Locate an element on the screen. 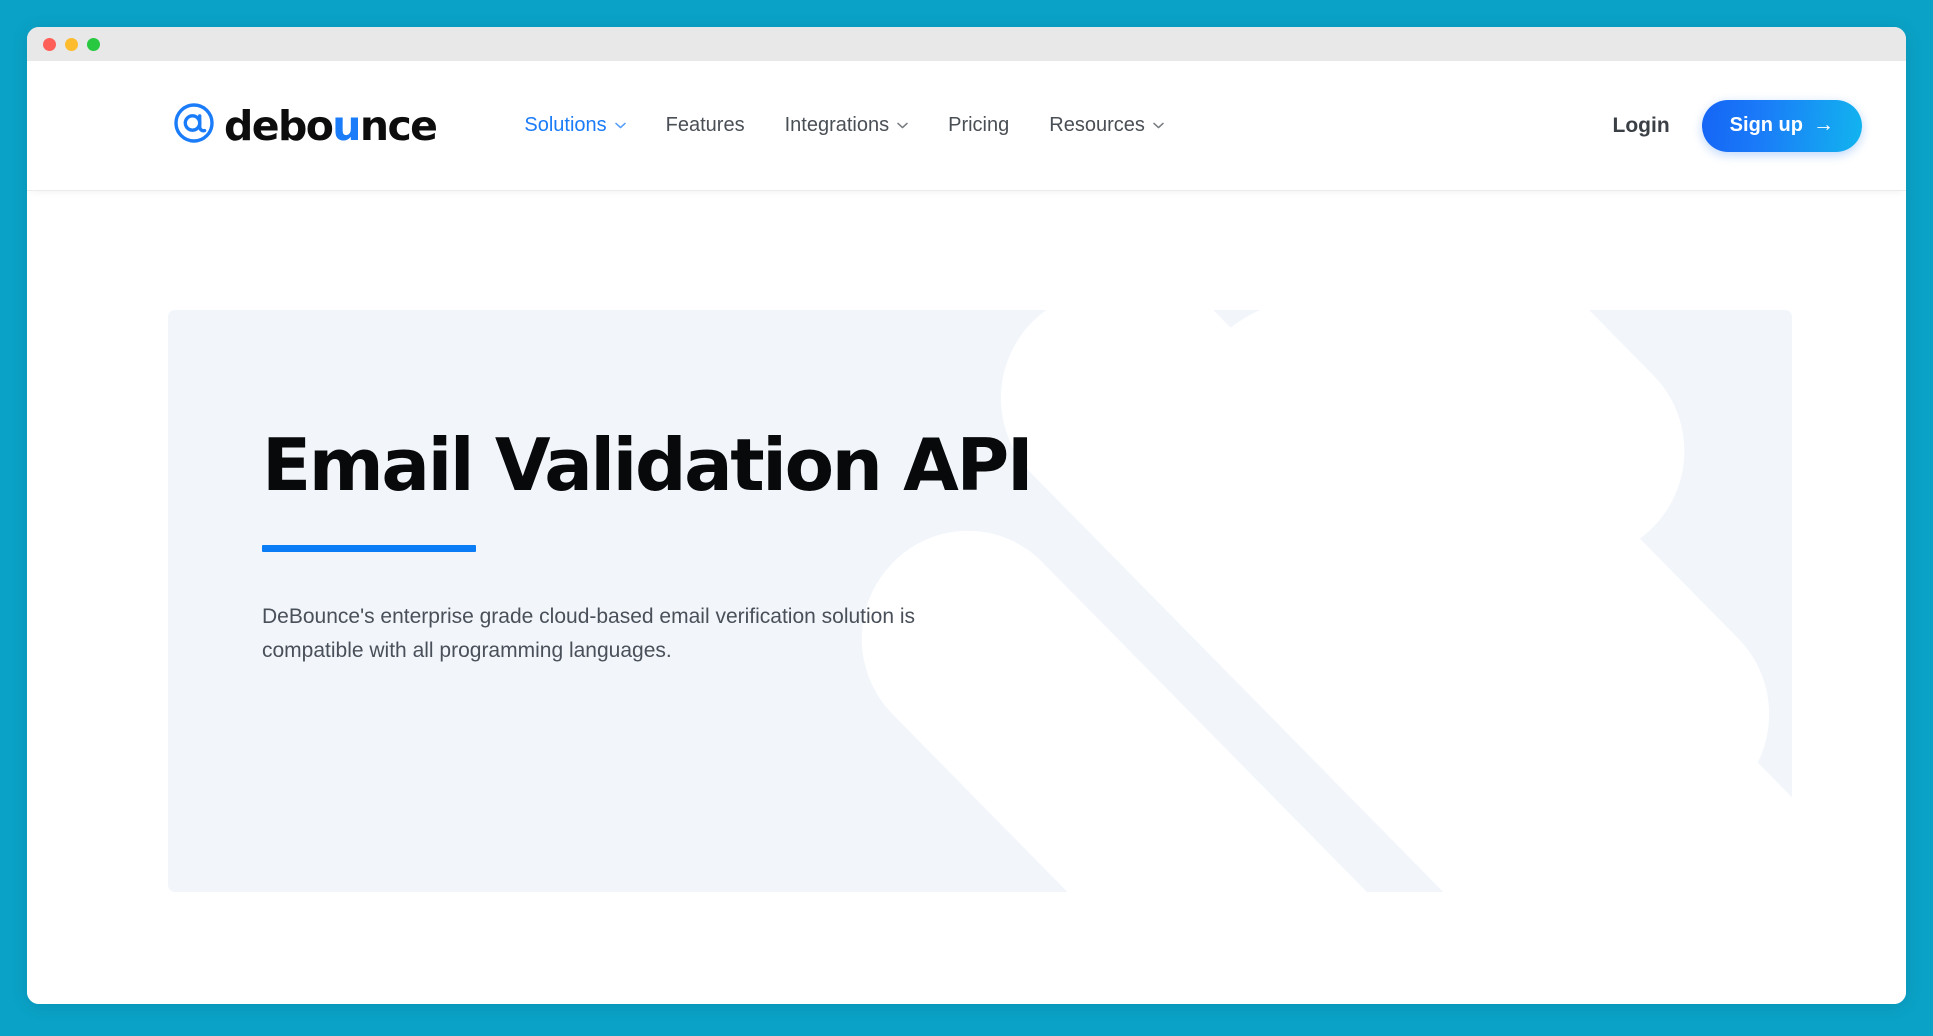 The image size is (1933, 1036). arrow-right-icon: → is located at coordinates (1823, 124).